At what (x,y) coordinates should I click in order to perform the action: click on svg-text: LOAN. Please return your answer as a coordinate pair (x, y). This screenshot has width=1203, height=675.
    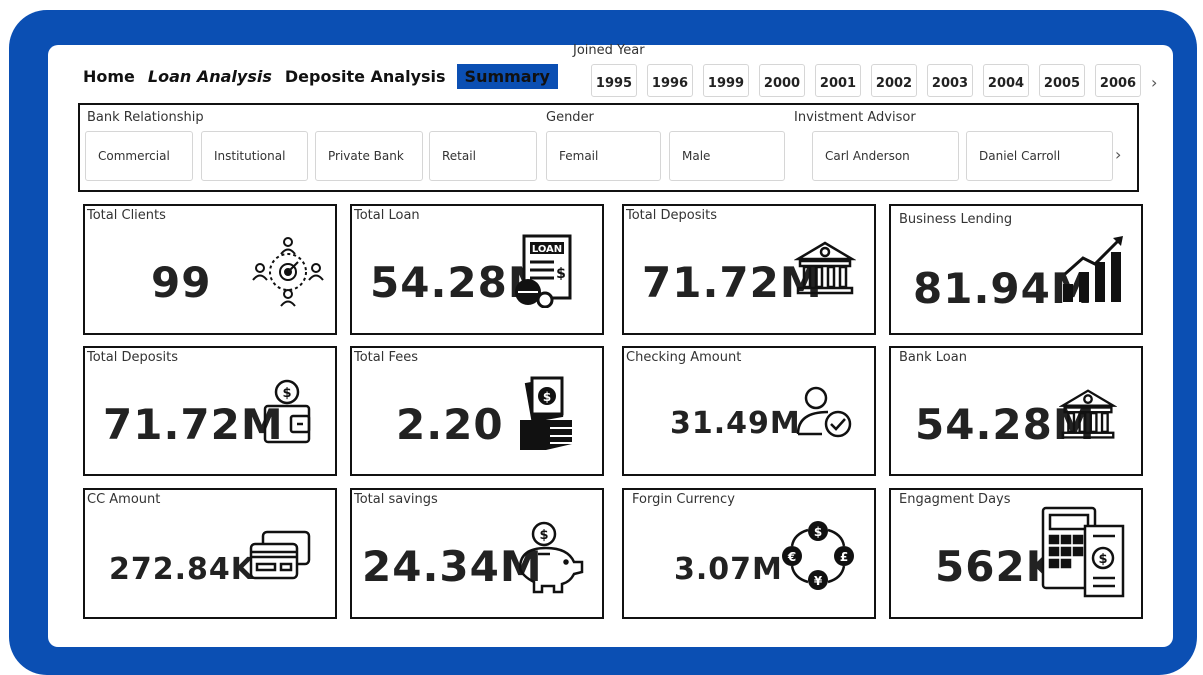
    Looking at the image, I should click on (547, 249).